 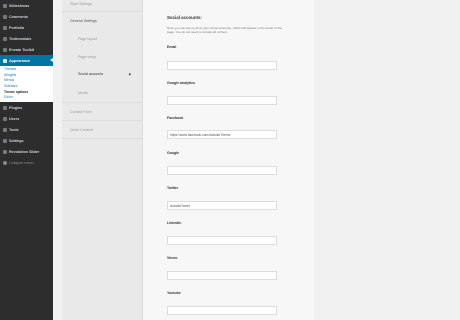 What do you see at coordinates (26, 140) in the screenshot?
I see `sidebar-item-settings: Settings` at bounding box center [26, 140].